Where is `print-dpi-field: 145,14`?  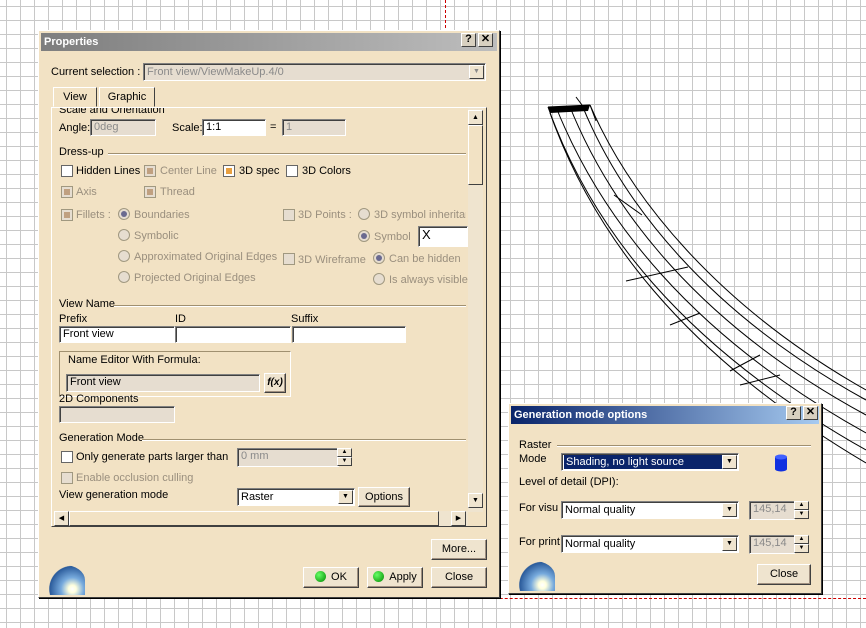
print-dpi-field: 145,14 is located at coordinates (772, 544).